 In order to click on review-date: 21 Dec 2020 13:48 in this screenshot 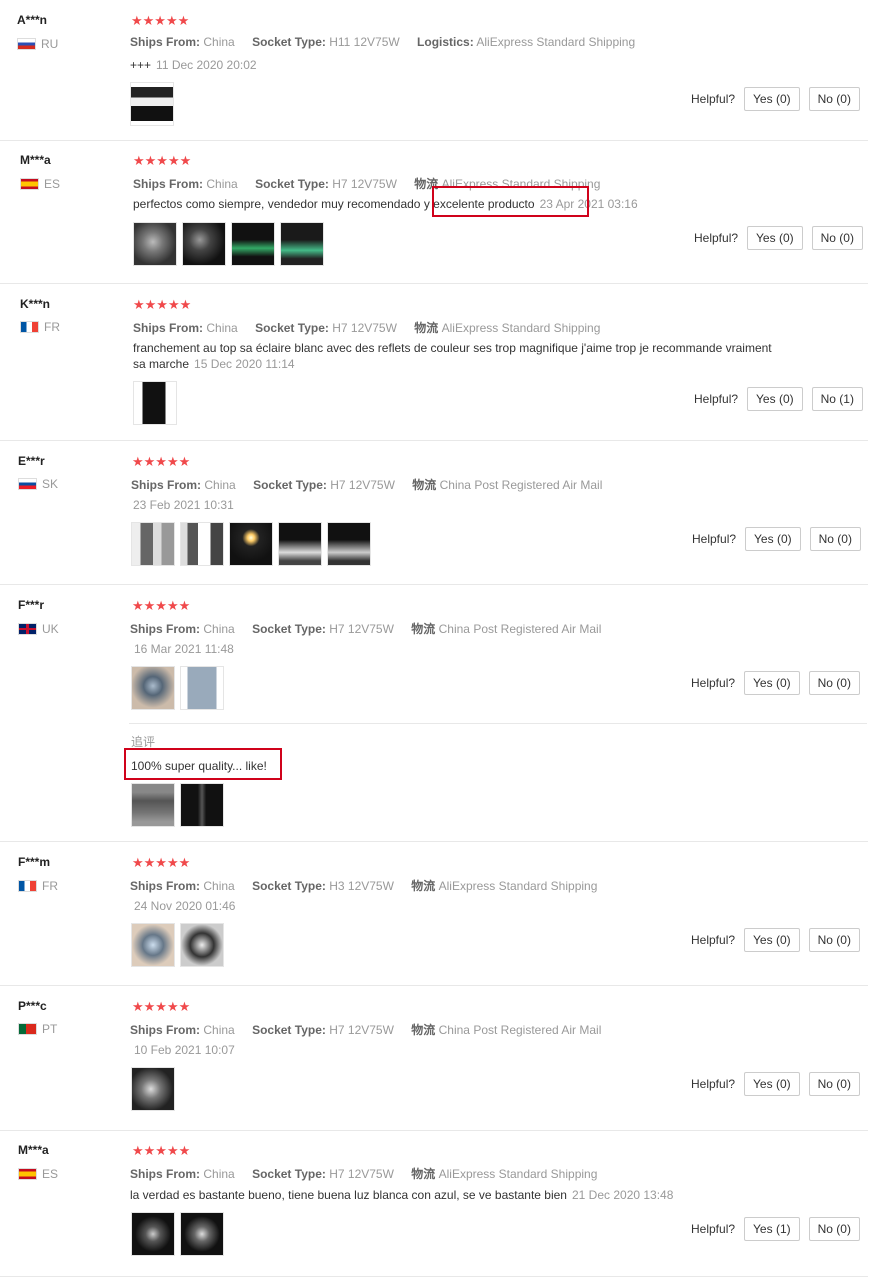, I will do `click(622, 1195)`.